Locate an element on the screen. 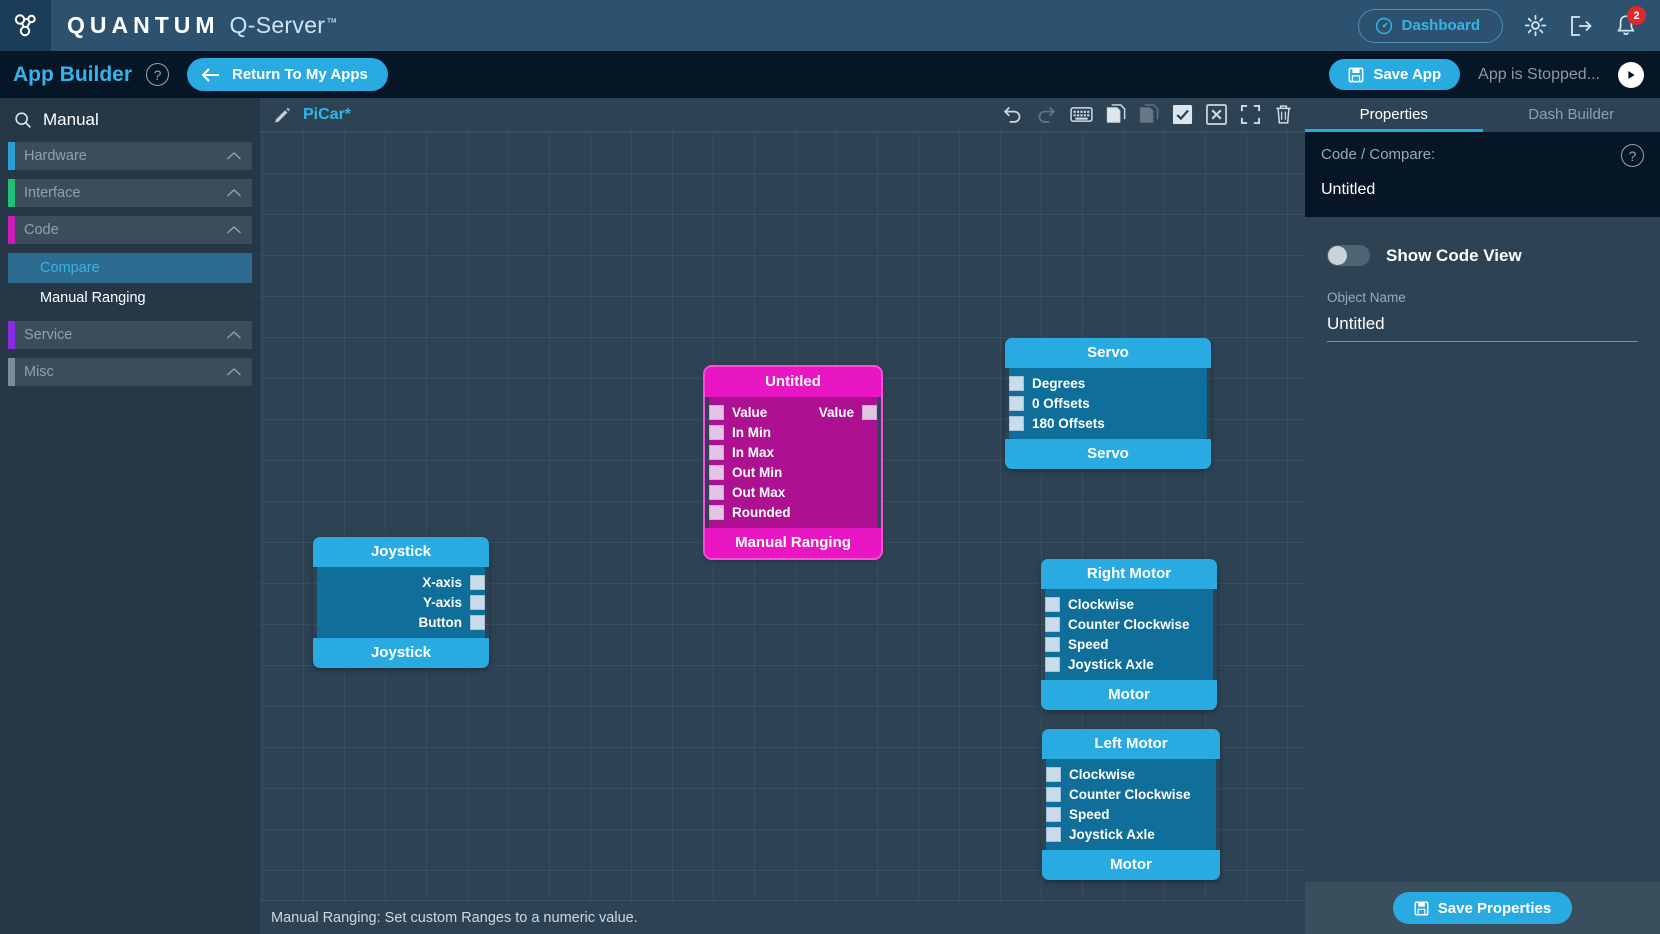  dashboard-button: Dashboard is located at coordinates (1430, 25).